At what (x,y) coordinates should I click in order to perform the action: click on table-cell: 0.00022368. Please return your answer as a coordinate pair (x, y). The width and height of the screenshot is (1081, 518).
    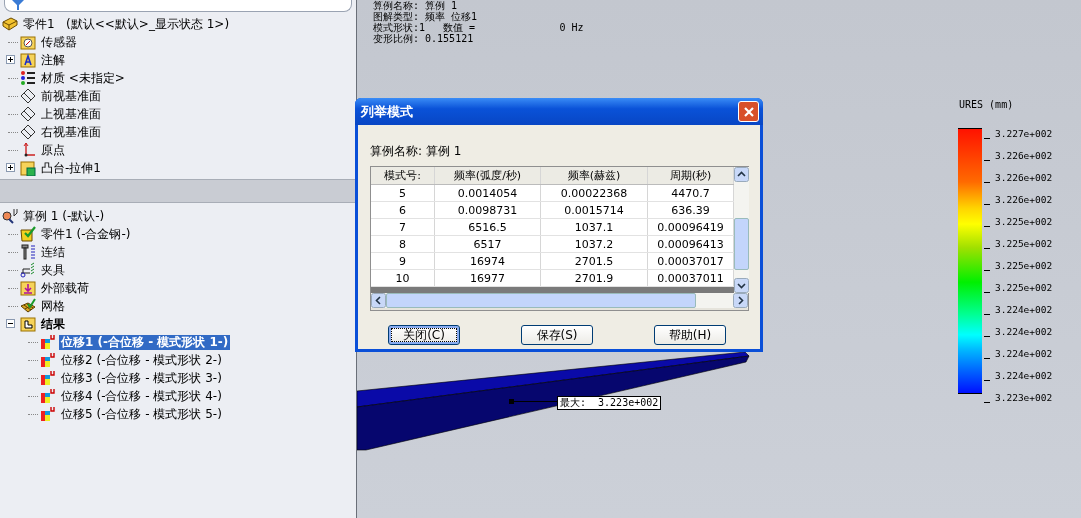
    Looking at the image, I should click on (594, 193).